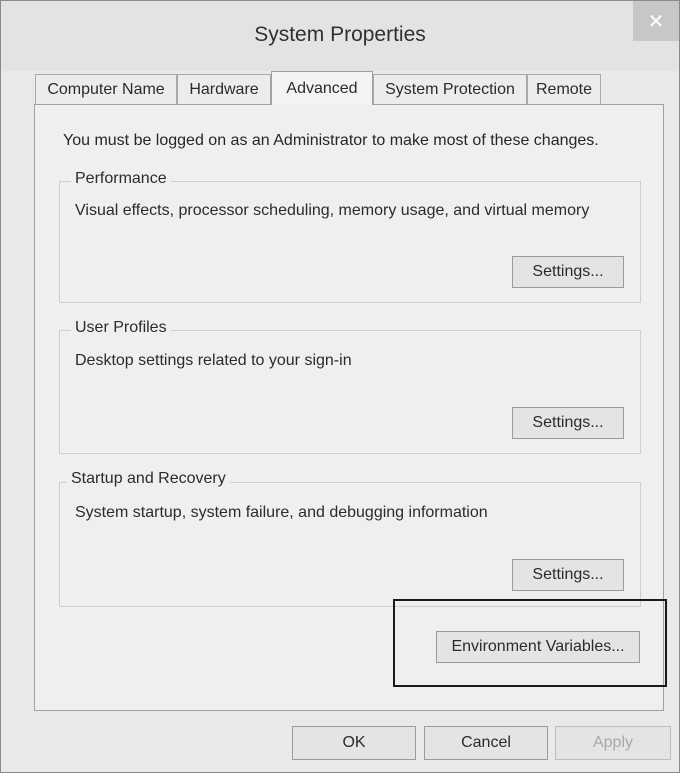 The height and width of the screenshot is (773, 680). Describe the element at coordinates (106, 89) in the screenshot. I see `tab-computer-name: Computer Name` at that location.